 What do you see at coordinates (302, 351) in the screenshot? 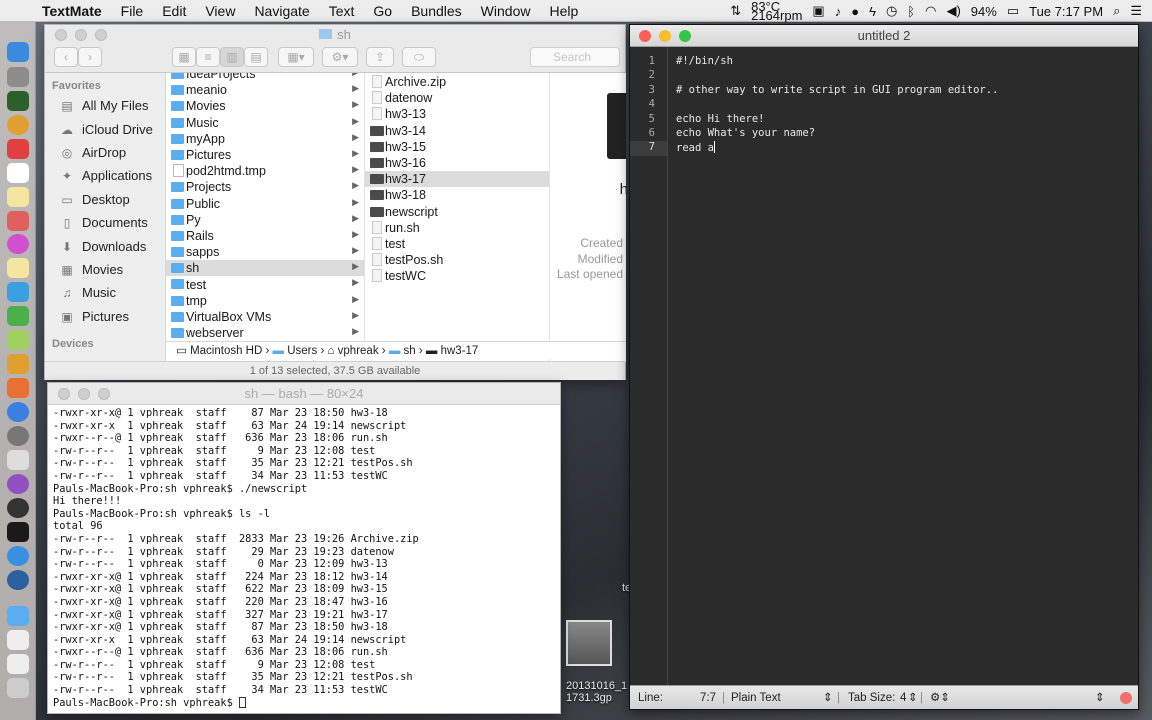
I see `path-item: Users` at bounding box center [302, 351].